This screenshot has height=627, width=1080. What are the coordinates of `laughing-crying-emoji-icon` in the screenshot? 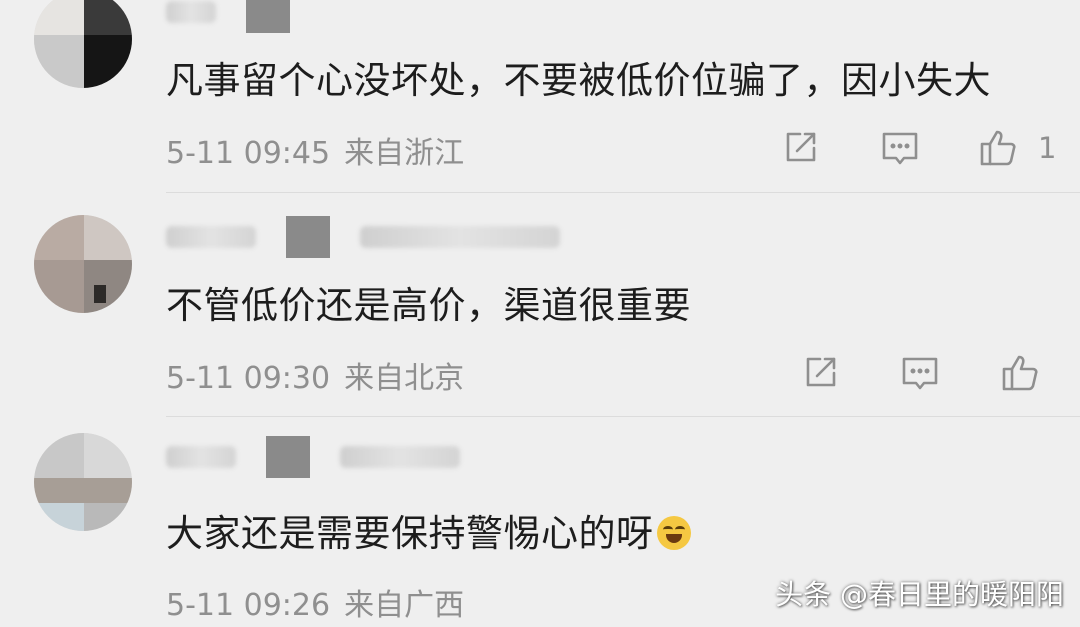 It's located at (673, 533).